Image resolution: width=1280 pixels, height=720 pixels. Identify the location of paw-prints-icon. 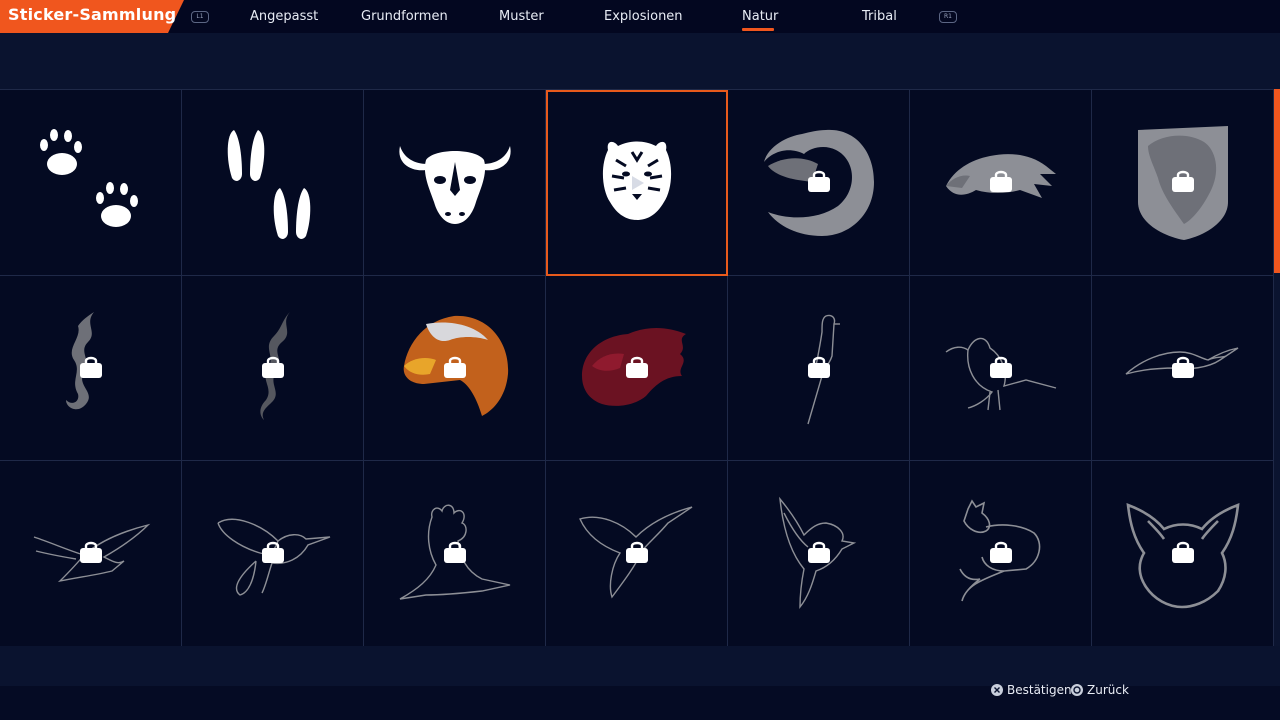
(89, 178).